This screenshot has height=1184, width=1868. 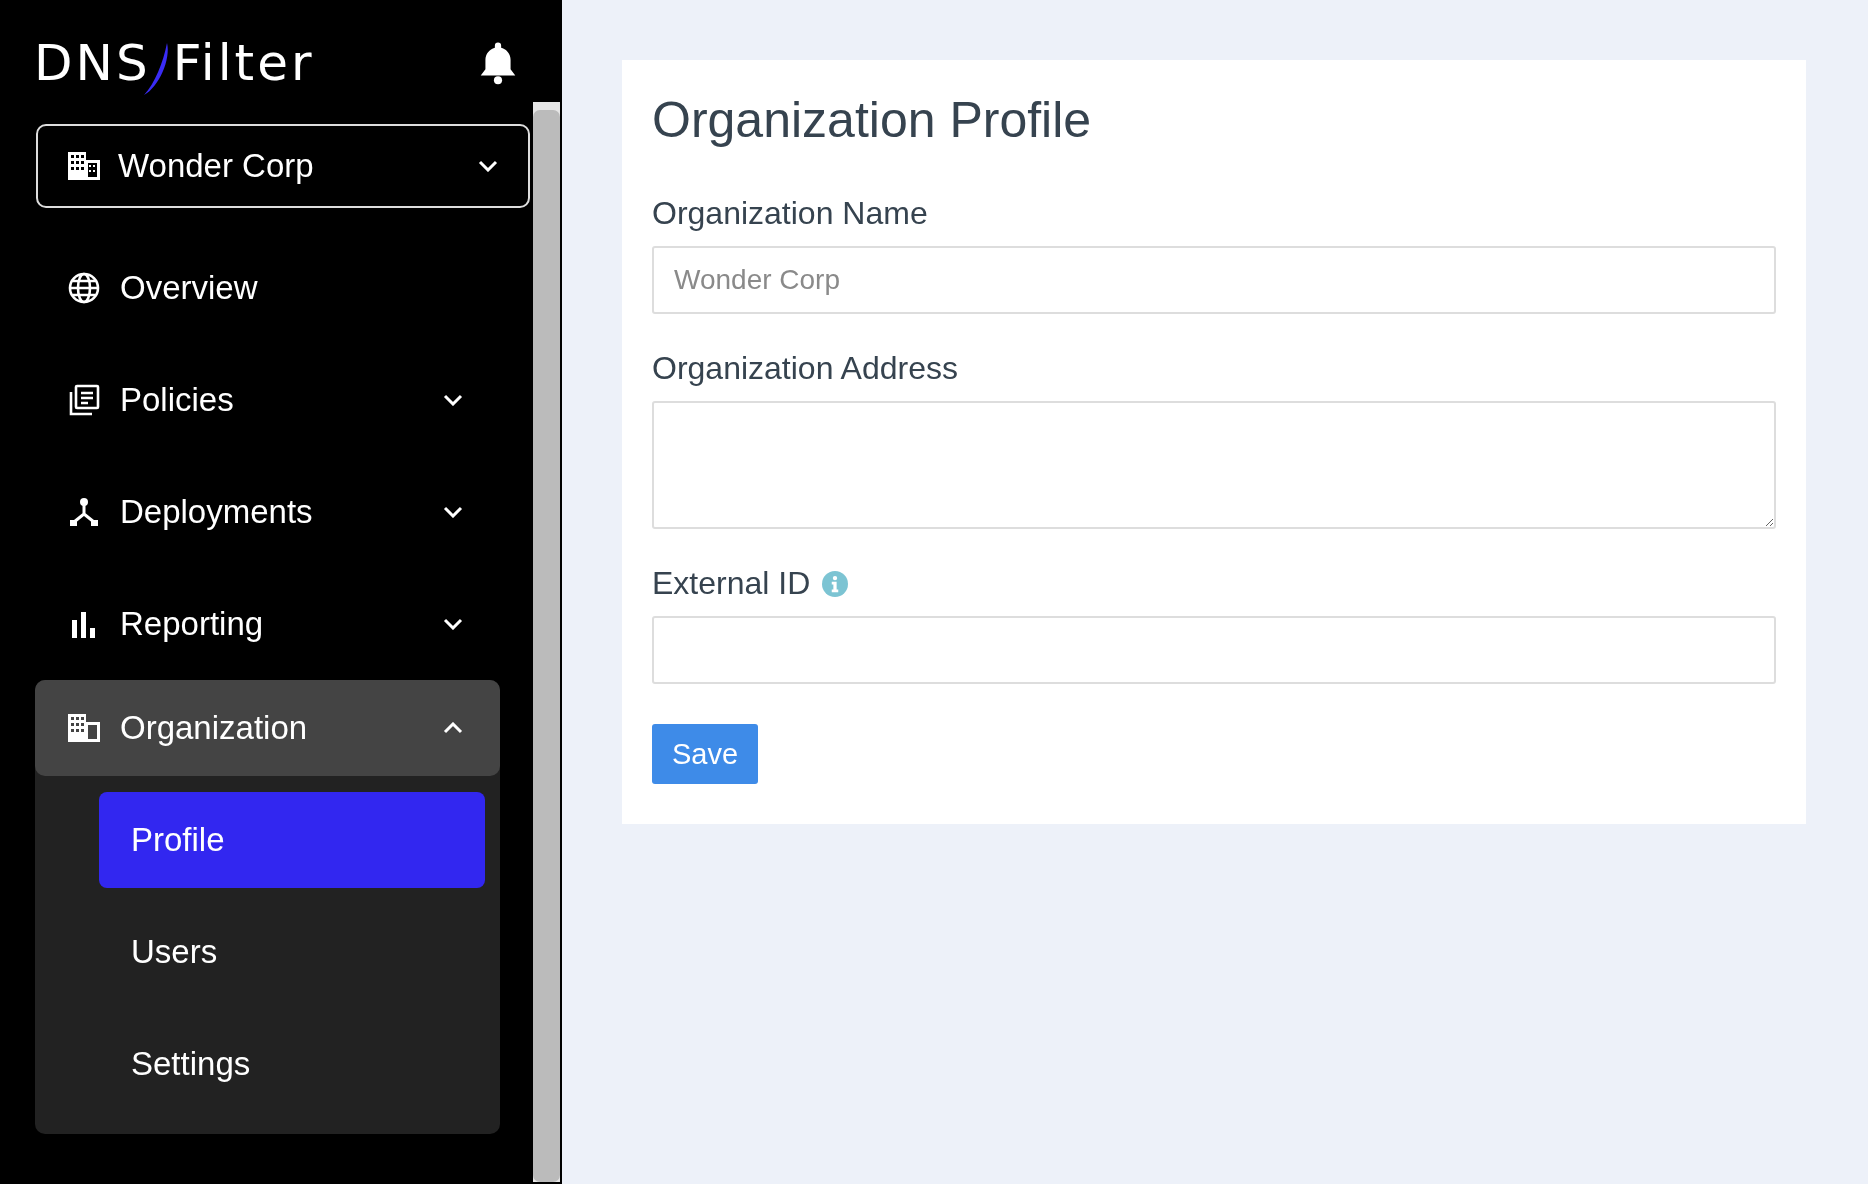 What do you see at coordinates (267, 728) in the screenshot?
I see `sidebar-item: Organization` at bounding box center [267, 728].